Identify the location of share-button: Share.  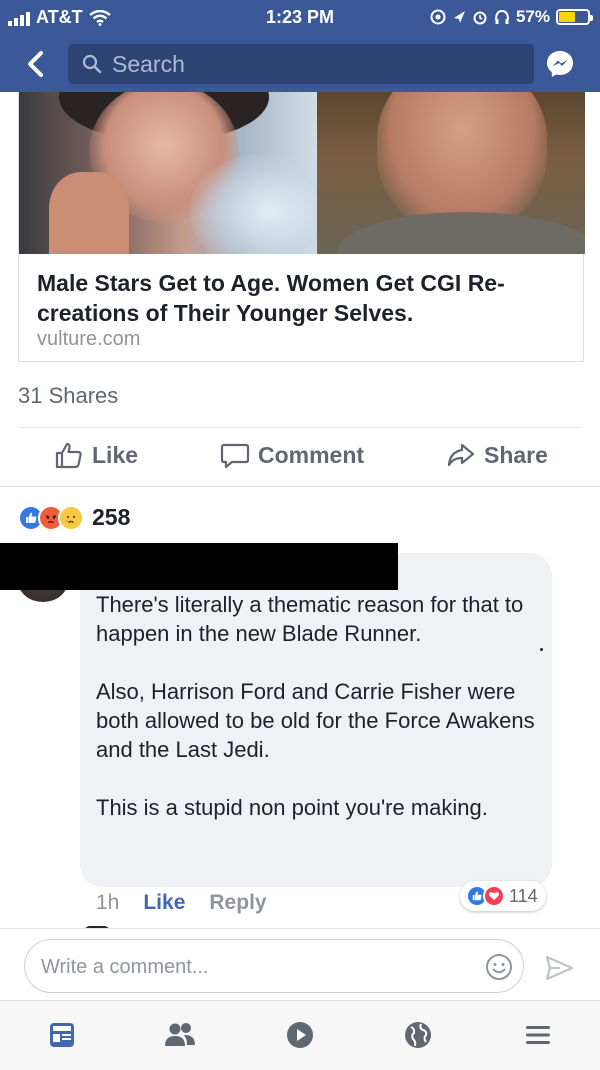
(497, 455).